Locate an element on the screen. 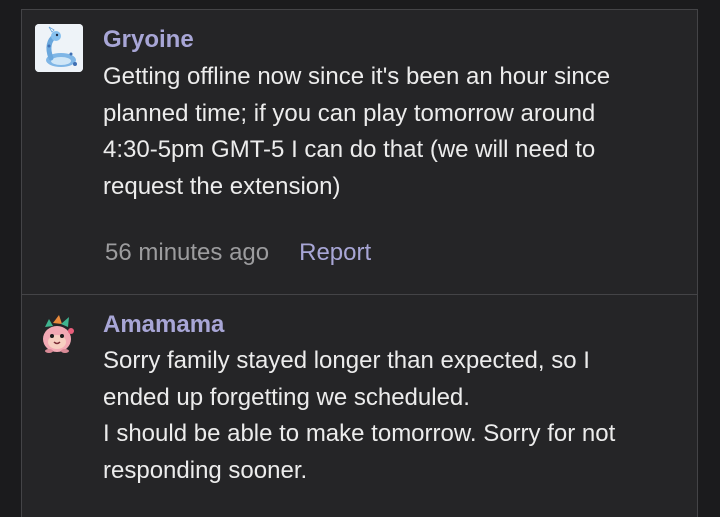 This screenshot has width=720, height=517. username: Amamama is located at coordinates (163, 325).